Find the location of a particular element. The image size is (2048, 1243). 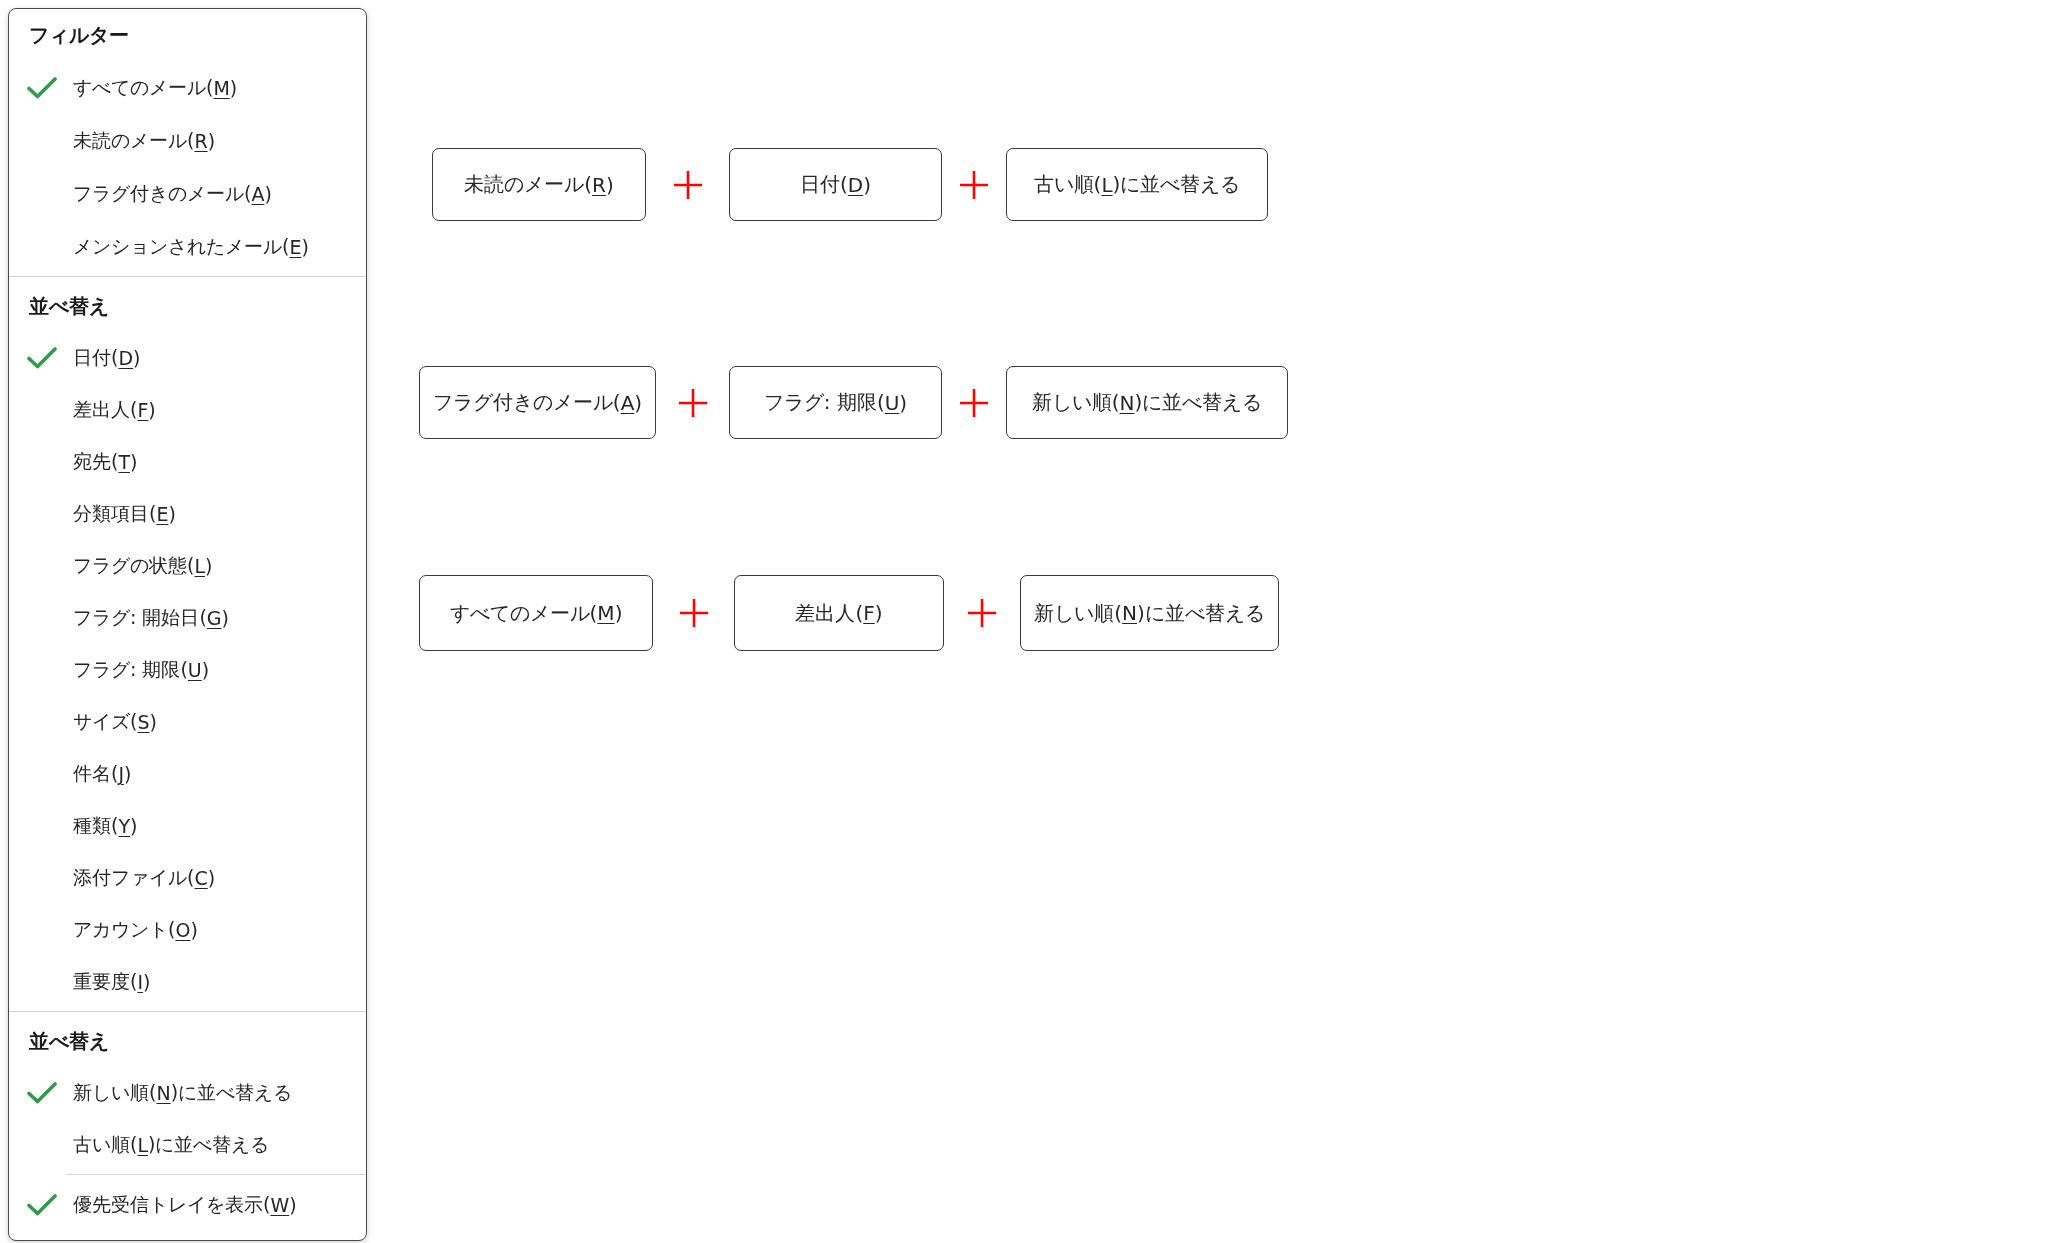

option-node: 日付(D) is located at coordinates (835, 184).